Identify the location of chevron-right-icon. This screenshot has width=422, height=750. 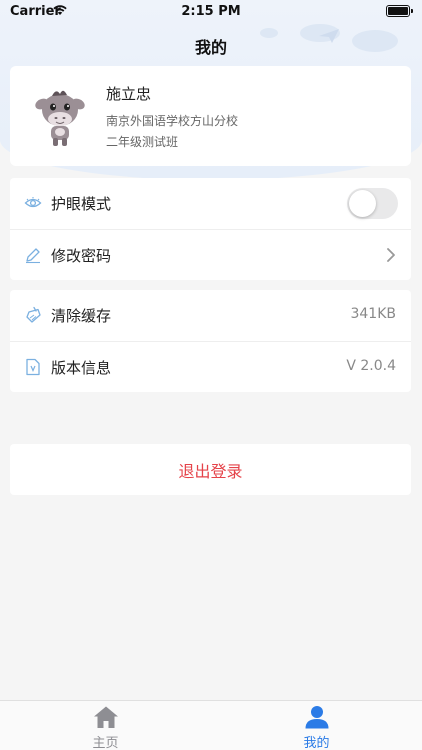
(391, 255).